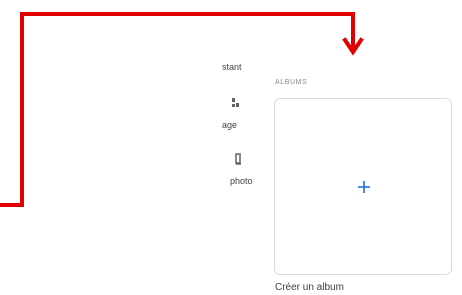 The image size is (462, 295). Describe the element at coordinates (236, 102) in the screenshot. I see `image-icon` at that location.